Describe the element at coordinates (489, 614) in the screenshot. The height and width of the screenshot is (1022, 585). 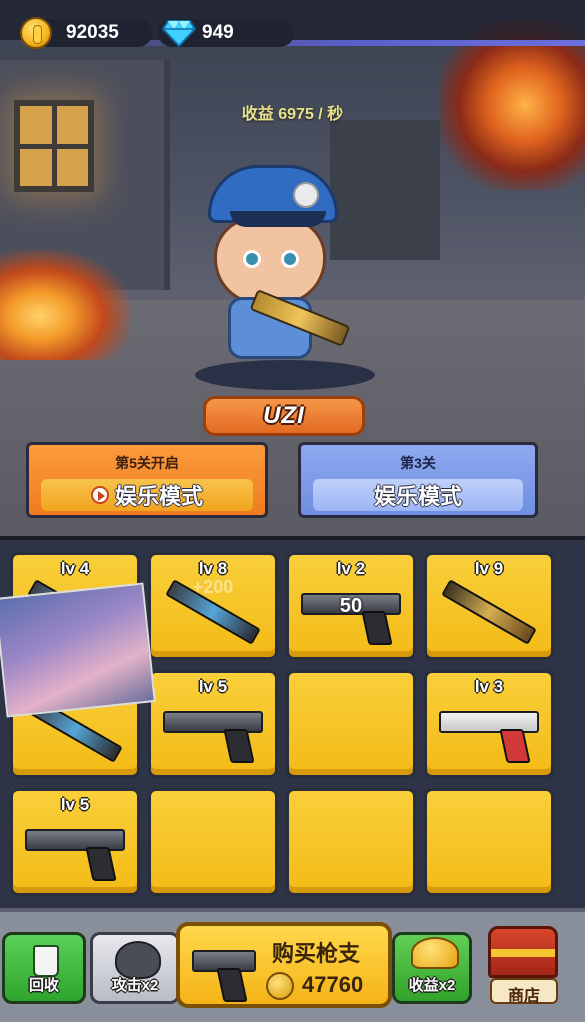
I see `rifle-icon` at that location.